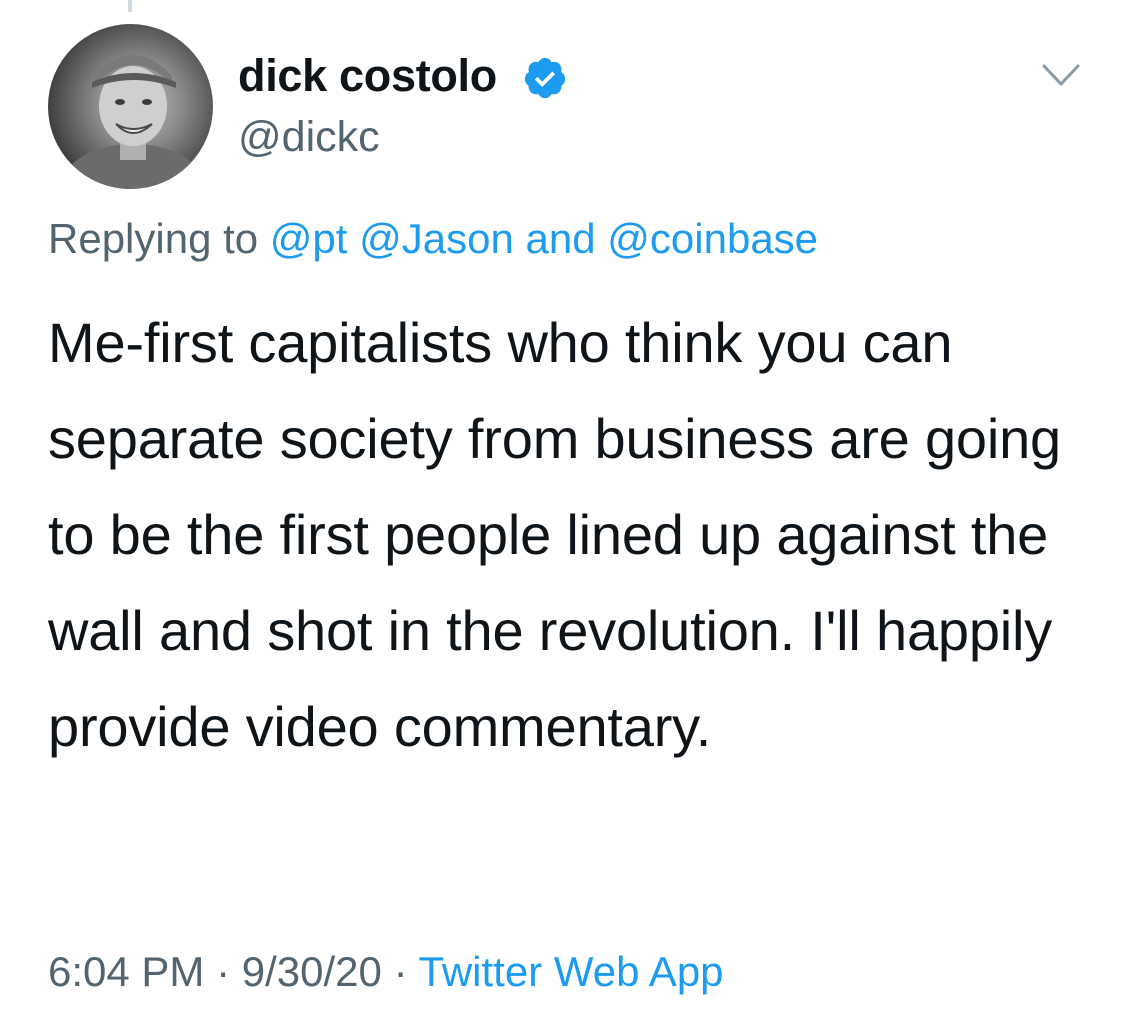  Describe the element at coordinates (712, 238) in the screenshot. I see `mention-link: @coinbase` at that location.